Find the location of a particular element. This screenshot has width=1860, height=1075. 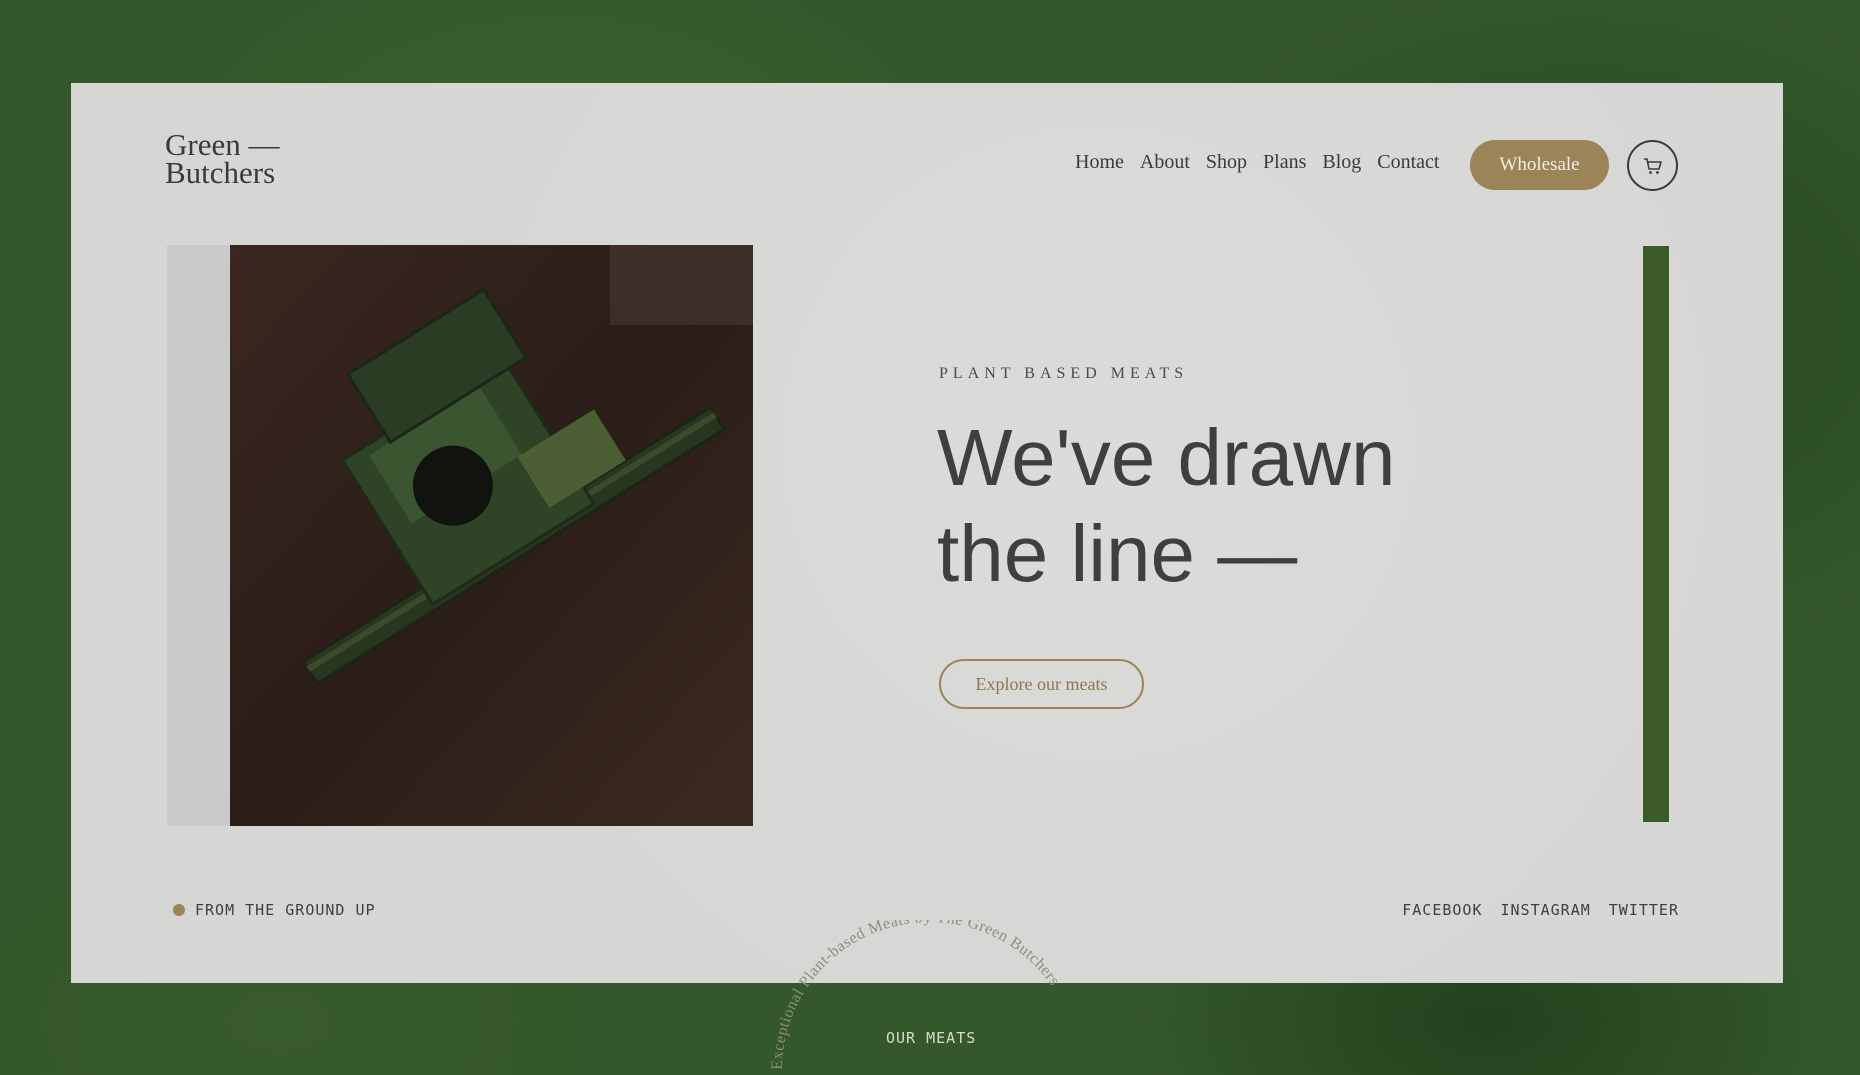

tagline-text: FROM THE GROUND UP is located at coordinates (285, 910).